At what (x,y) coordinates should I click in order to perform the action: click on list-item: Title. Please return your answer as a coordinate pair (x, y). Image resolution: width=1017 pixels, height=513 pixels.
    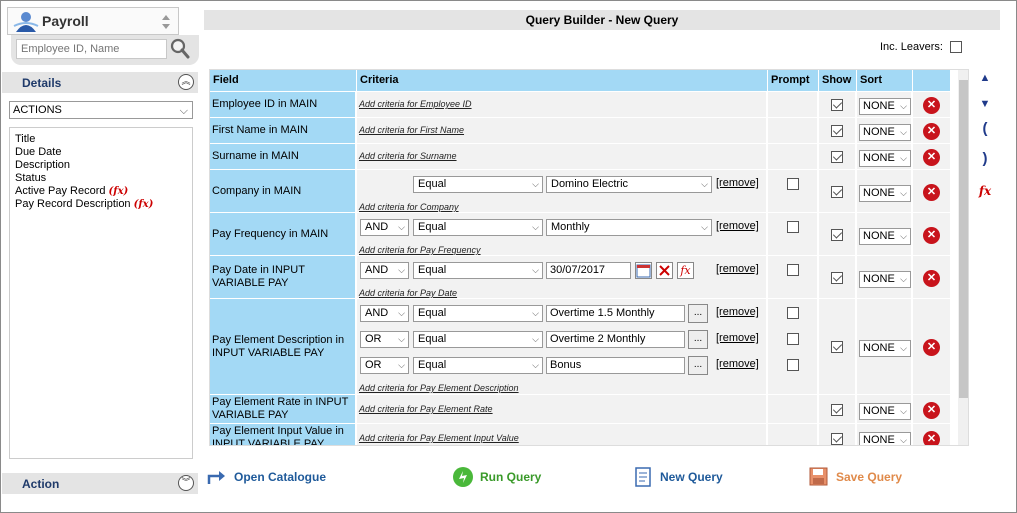
    Looking at the image, I should click on (101, 139).